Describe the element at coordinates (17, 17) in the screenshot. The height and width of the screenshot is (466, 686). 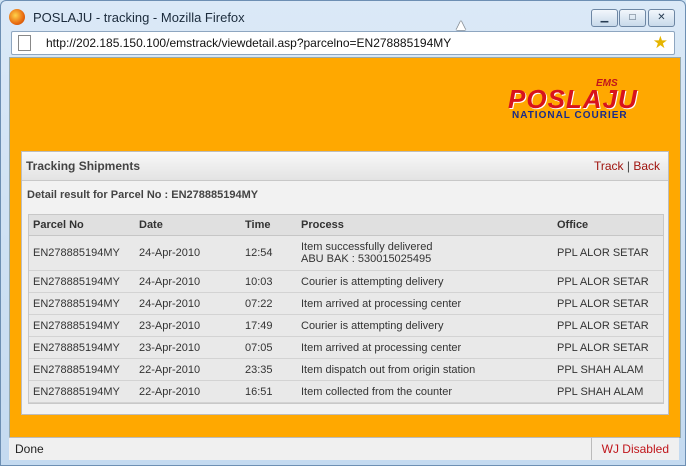
I see `firefox-icon` at that location.